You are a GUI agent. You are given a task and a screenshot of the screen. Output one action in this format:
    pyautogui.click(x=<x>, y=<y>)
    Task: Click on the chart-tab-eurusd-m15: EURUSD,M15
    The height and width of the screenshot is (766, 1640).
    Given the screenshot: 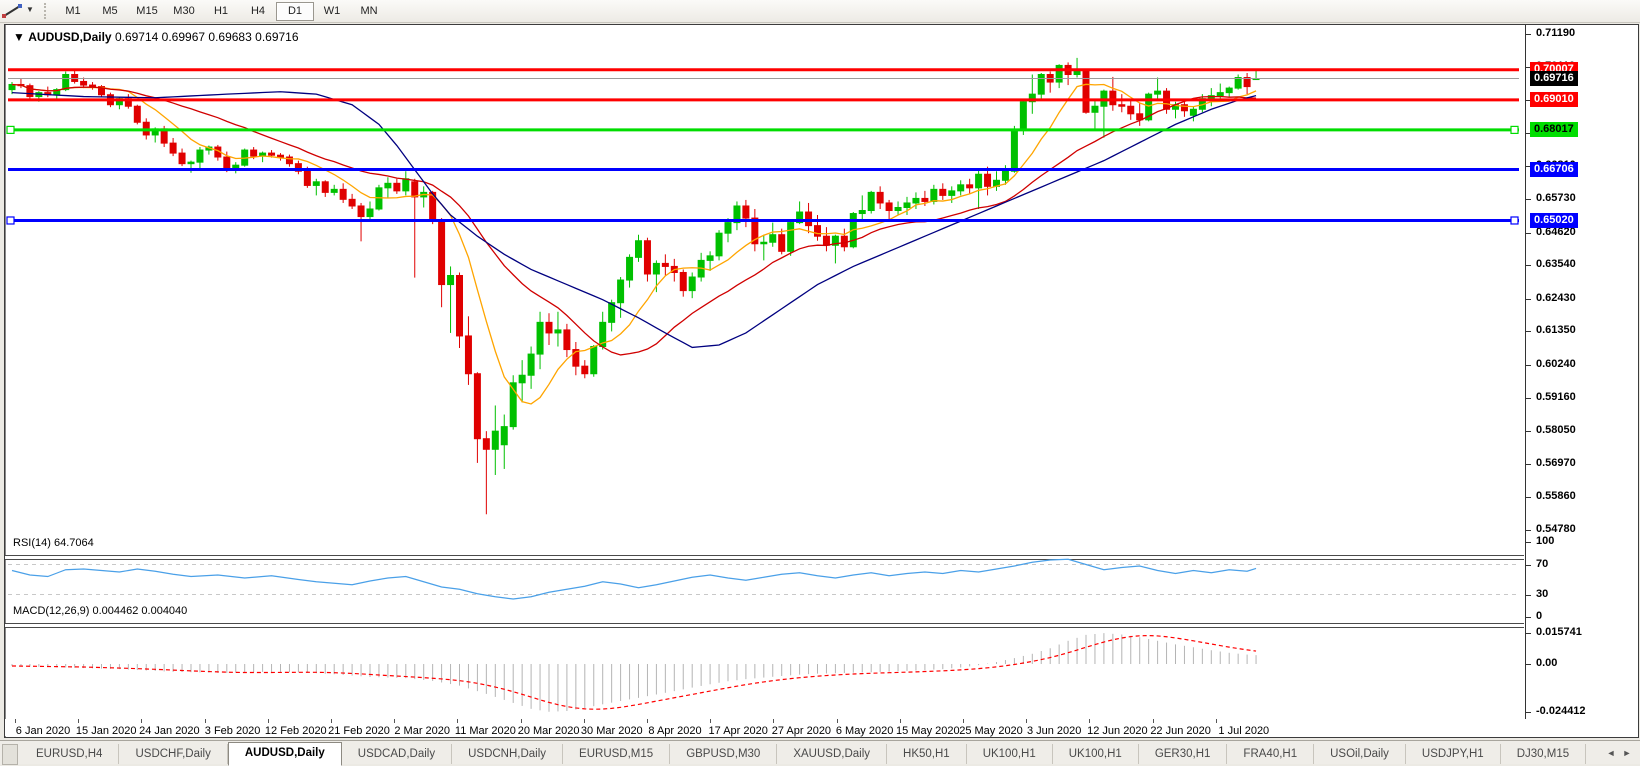 What is the action you would take?
    pyautogui.click(x=617, y=754)
    